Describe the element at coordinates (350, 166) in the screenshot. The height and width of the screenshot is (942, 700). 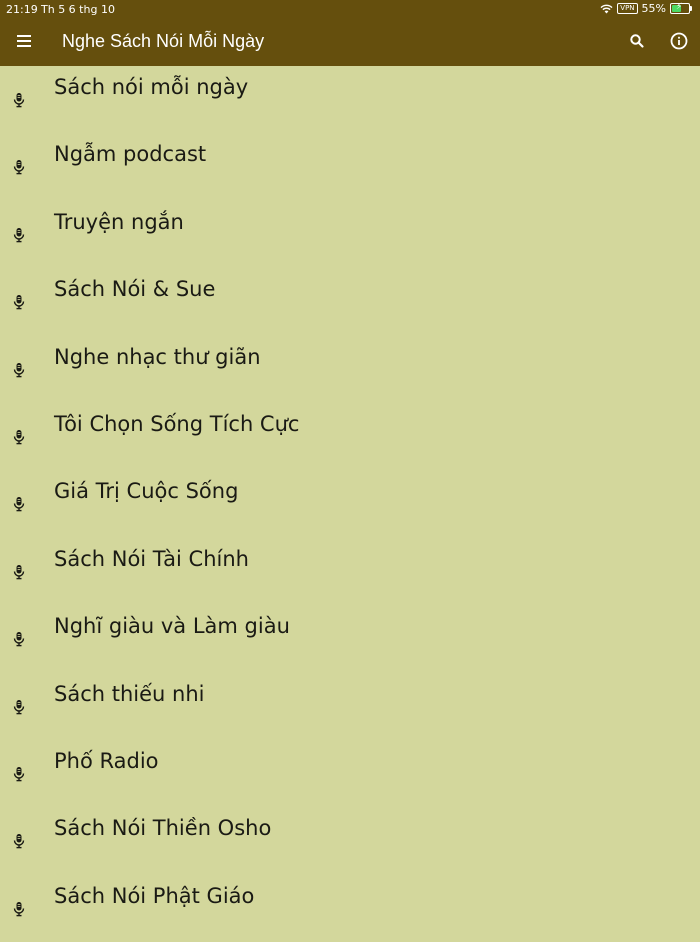
I see `list-item: Ngẫm podcast` at that location.